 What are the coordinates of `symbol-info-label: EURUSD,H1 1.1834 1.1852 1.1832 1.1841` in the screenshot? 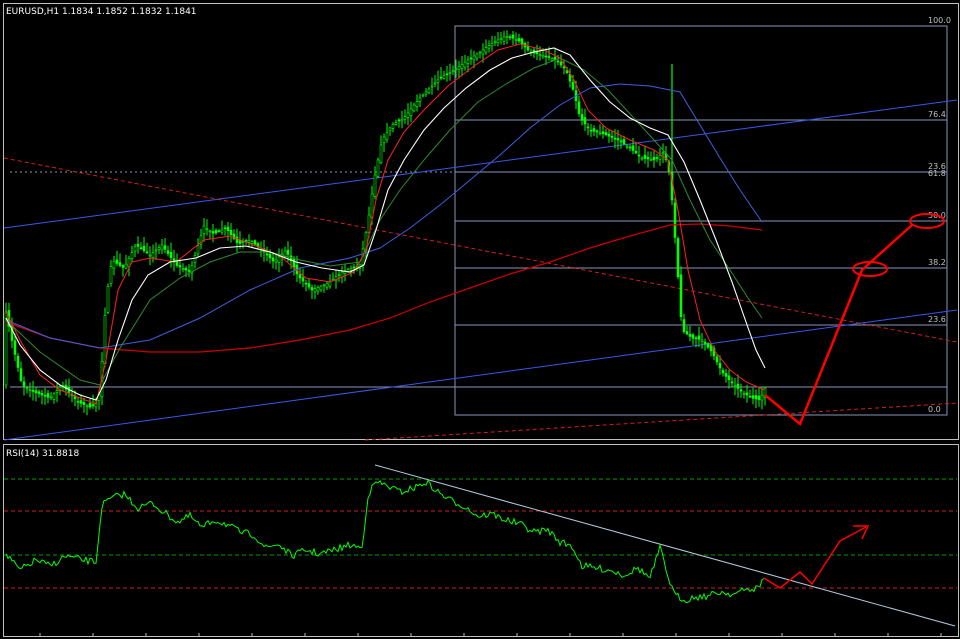 It's located at (101, 12).